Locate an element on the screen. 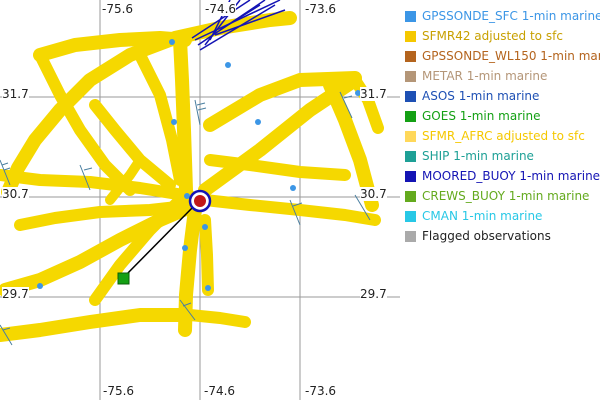  legend-item: SHIP 1-min marine is located at coordinates (502, 156).